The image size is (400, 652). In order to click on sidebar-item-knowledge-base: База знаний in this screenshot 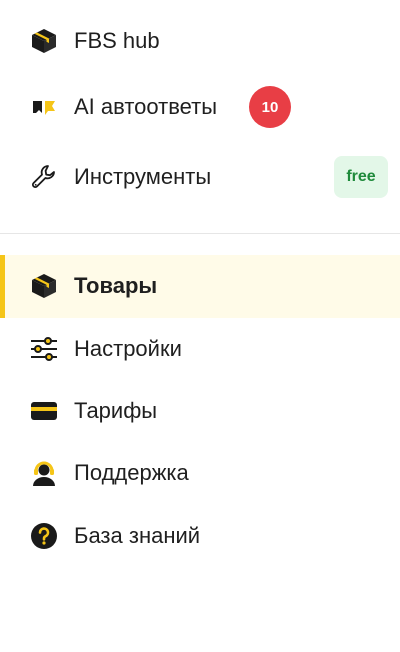, I will do `click(200, 536)`.